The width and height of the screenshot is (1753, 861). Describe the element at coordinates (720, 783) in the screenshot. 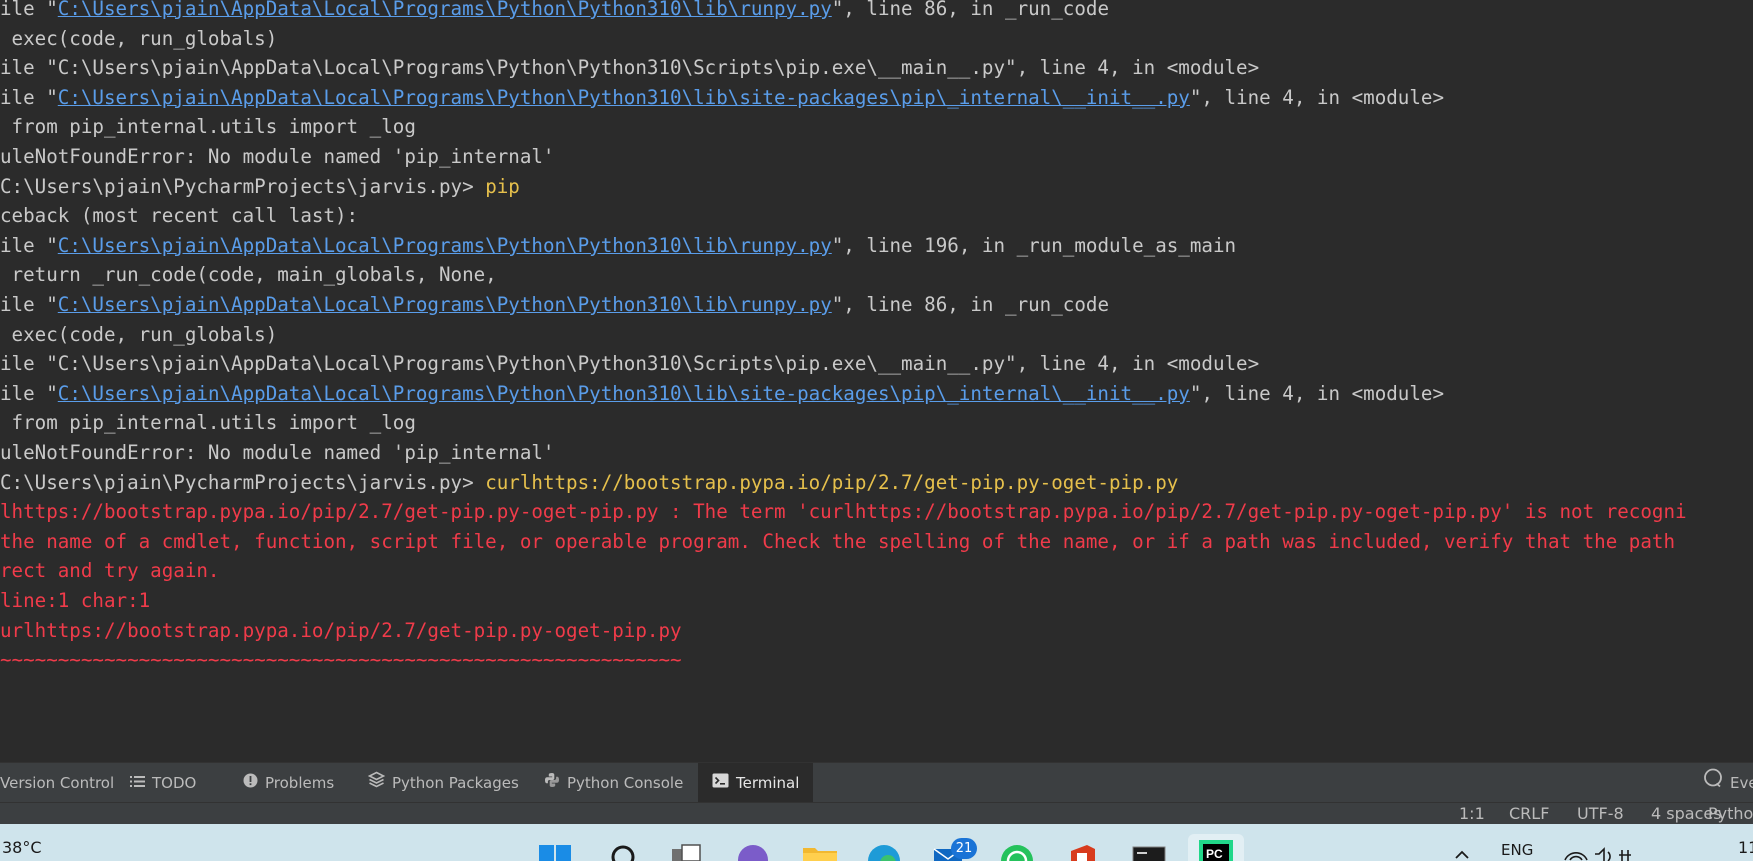

I see `terminal-icon` at that location.